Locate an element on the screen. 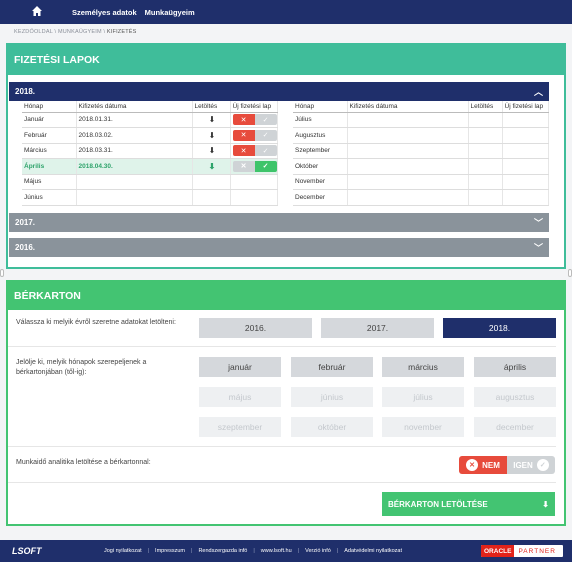 Image resolution: width=572 pixels, height=562 pixels. top-navbar: Személyes adatok Munkaügyeim is located at coordinates (286, 12).